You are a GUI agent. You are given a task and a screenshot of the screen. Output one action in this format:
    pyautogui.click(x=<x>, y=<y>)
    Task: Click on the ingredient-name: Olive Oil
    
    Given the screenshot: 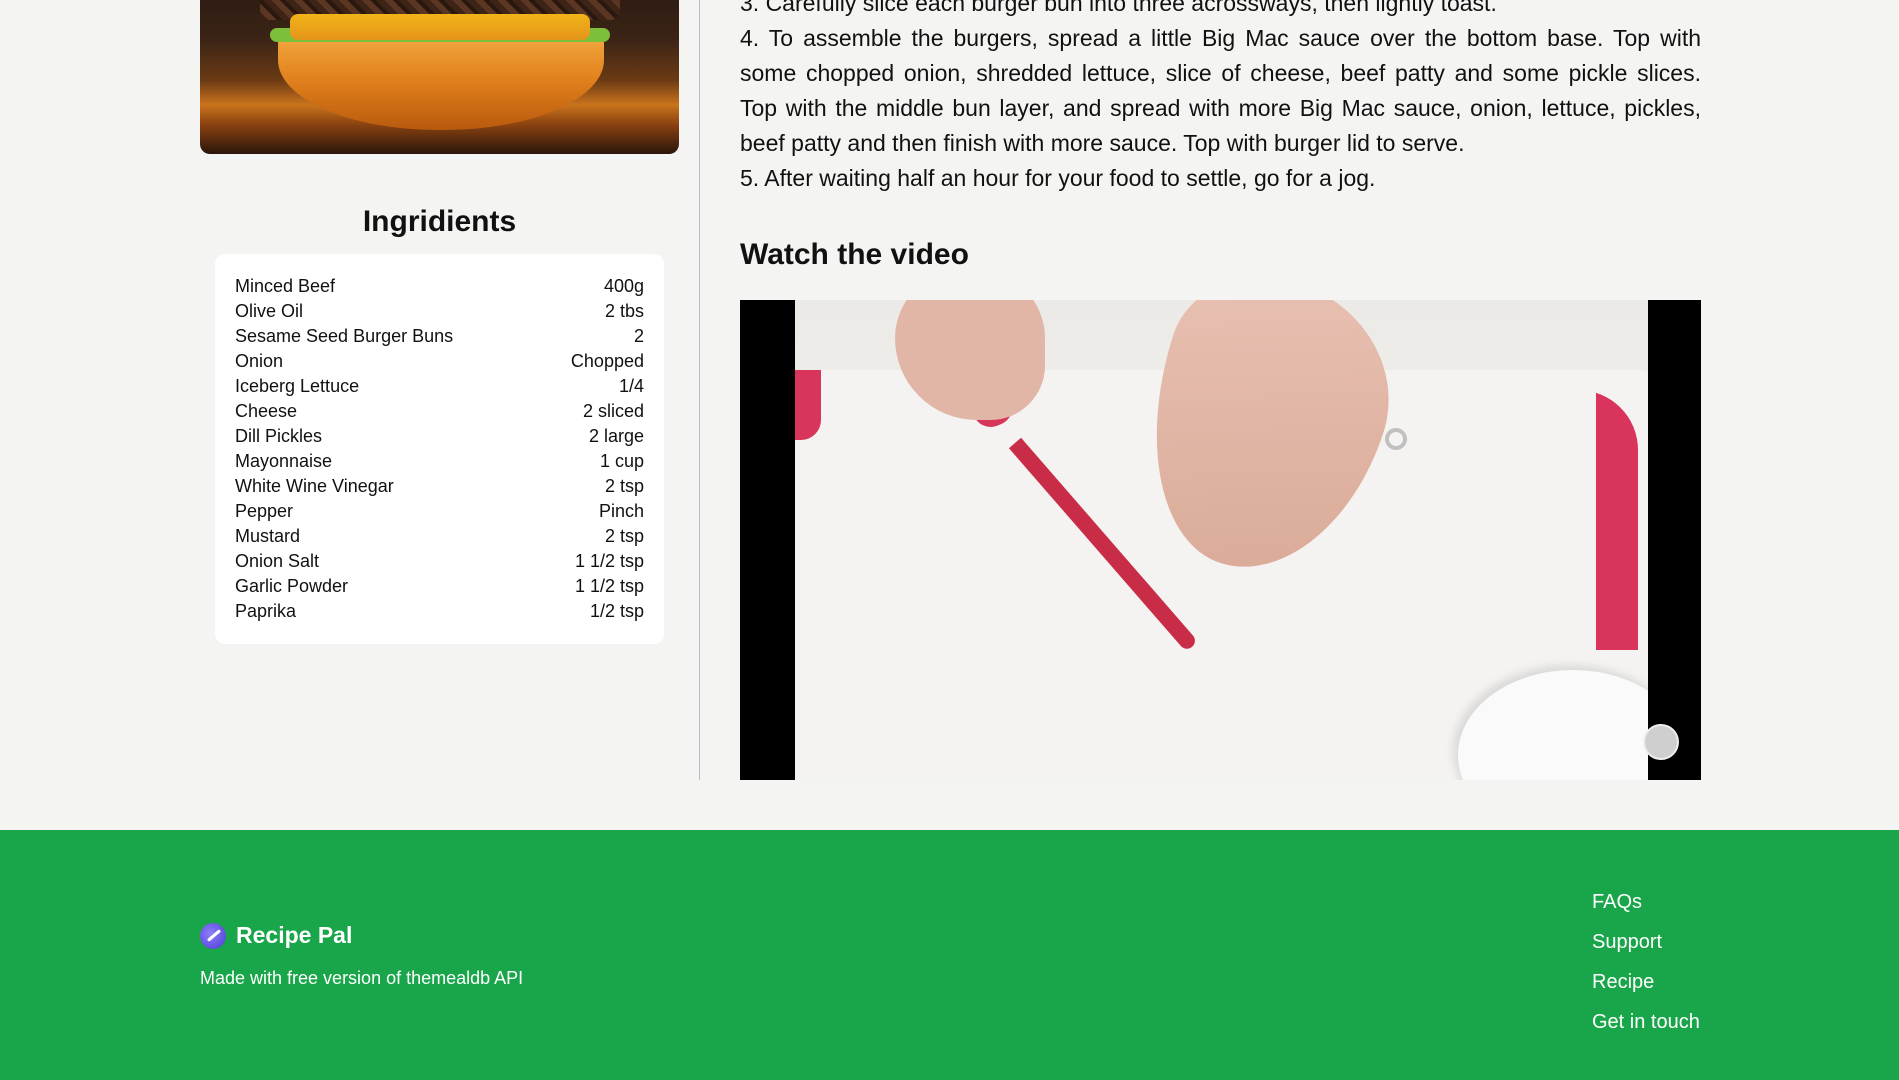 What is the action you would take?
    pyautogui.click(x=269, y=311)
    